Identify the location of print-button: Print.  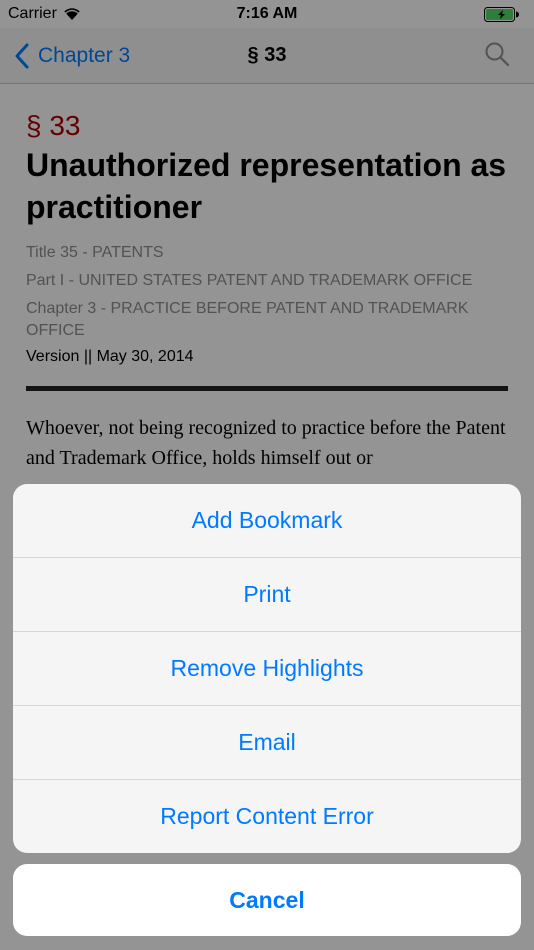
(267, 595).